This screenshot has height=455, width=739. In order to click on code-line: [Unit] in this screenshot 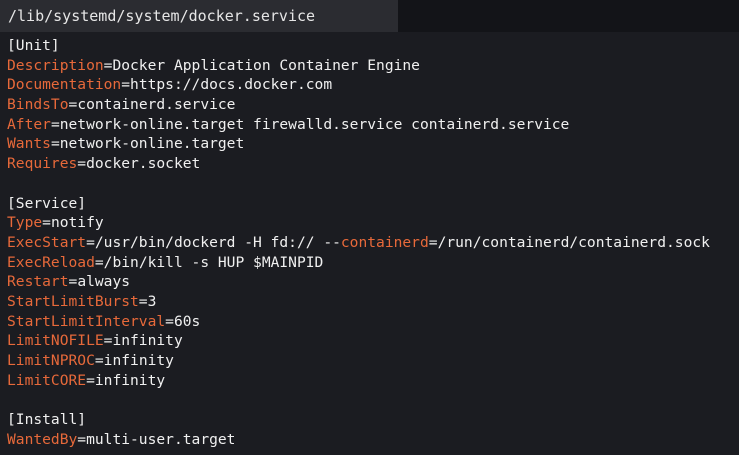, I will do `click(373, 46)`.